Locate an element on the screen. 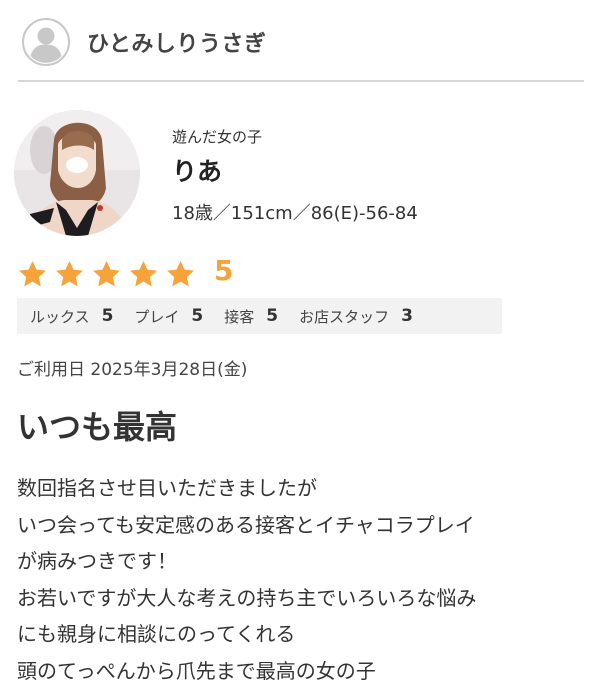 The width and height of the screenshot is (600, 699). sub-rating-label: 接客 is located at coordinates (239, 316).